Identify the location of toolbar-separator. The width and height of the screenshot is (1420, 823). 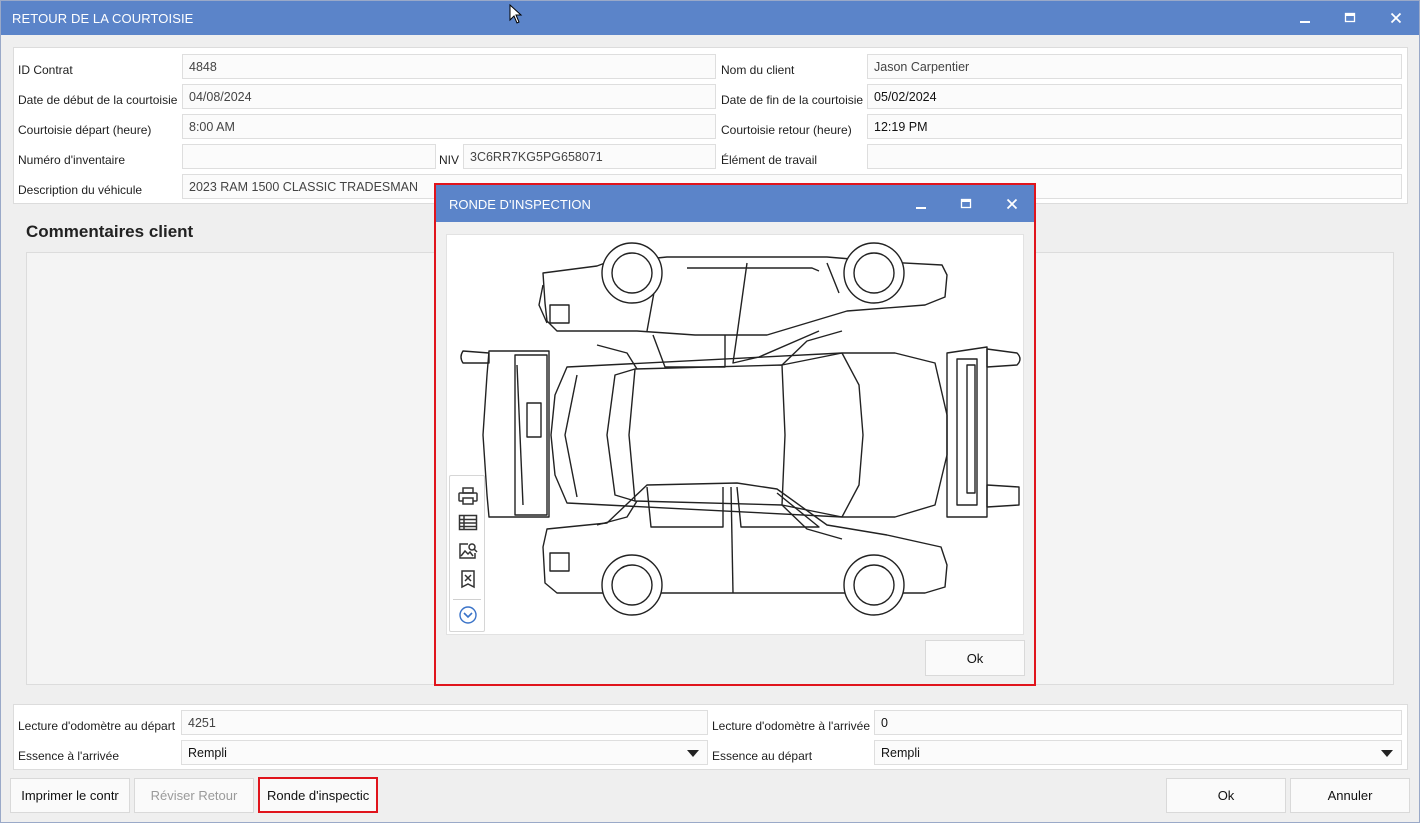
(467, 599).